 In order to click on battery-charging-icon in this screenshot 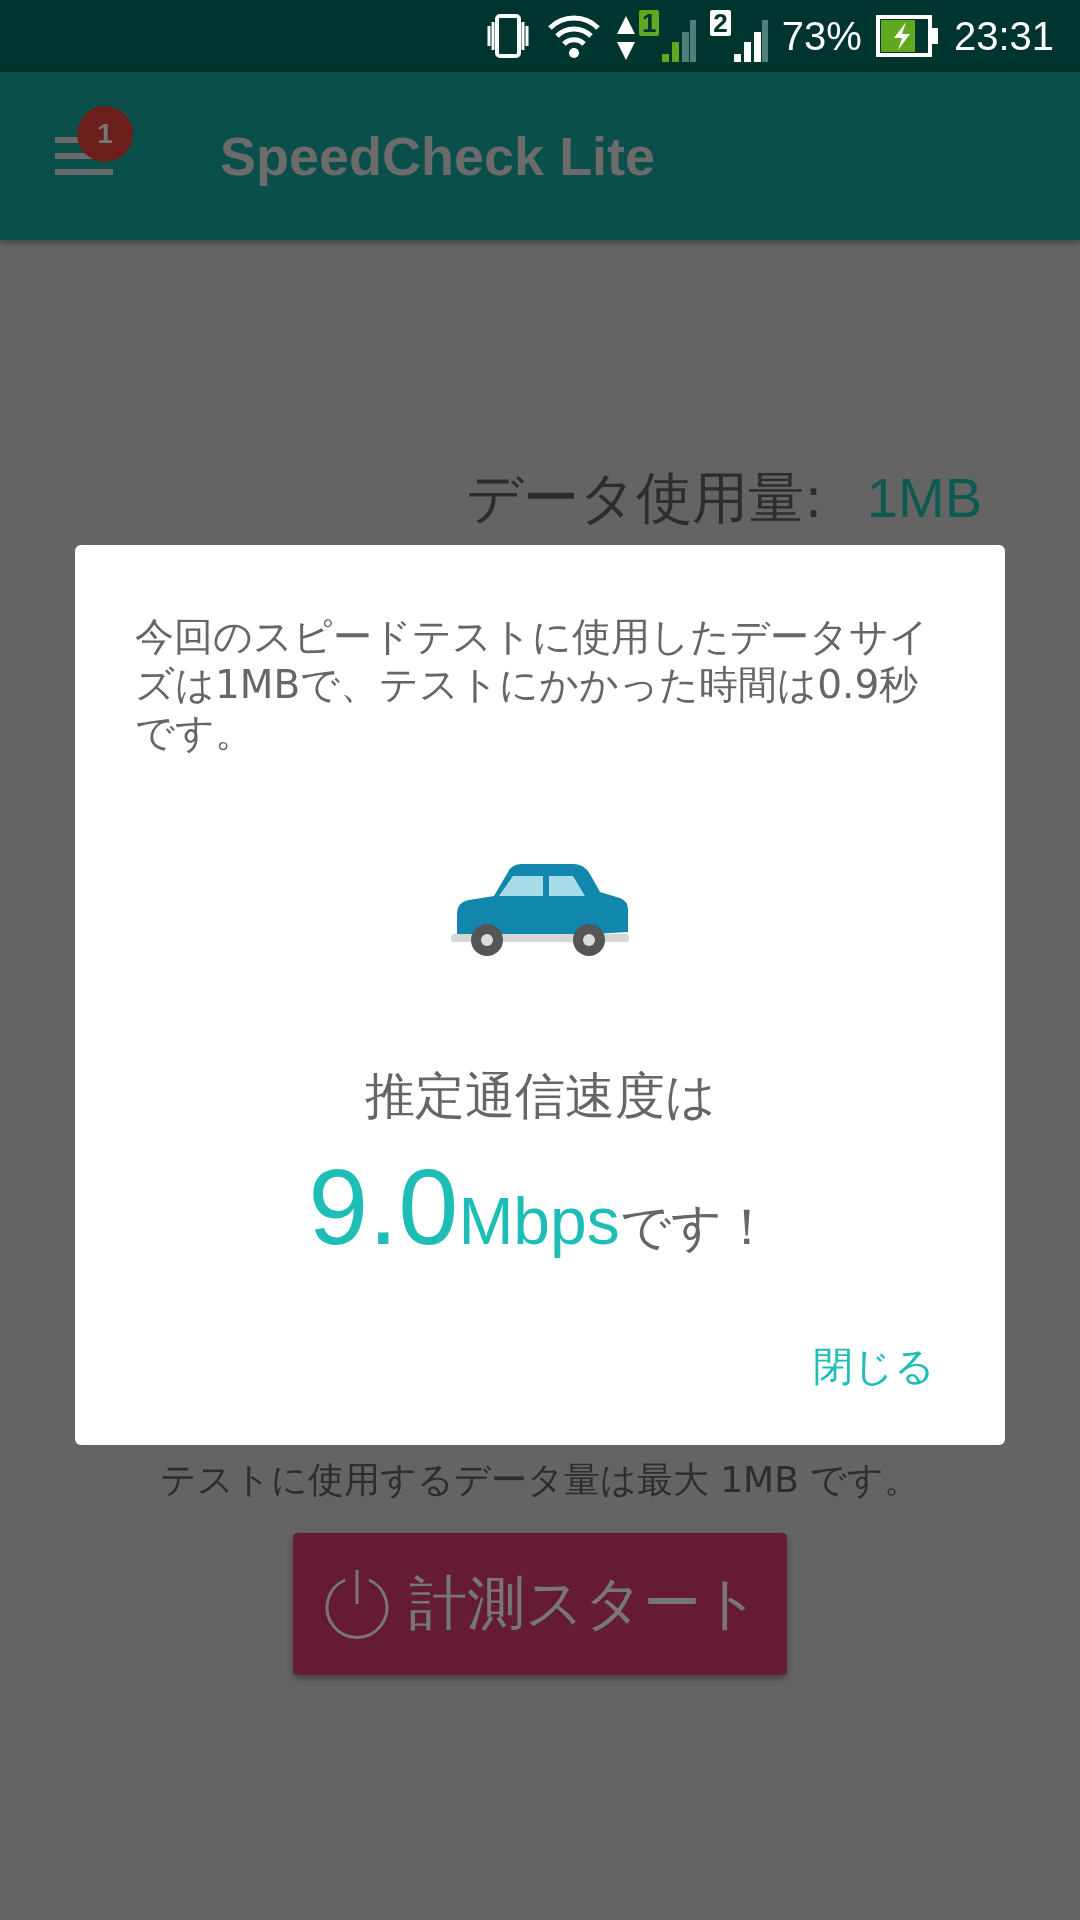, I will do `click(907, 36)`.